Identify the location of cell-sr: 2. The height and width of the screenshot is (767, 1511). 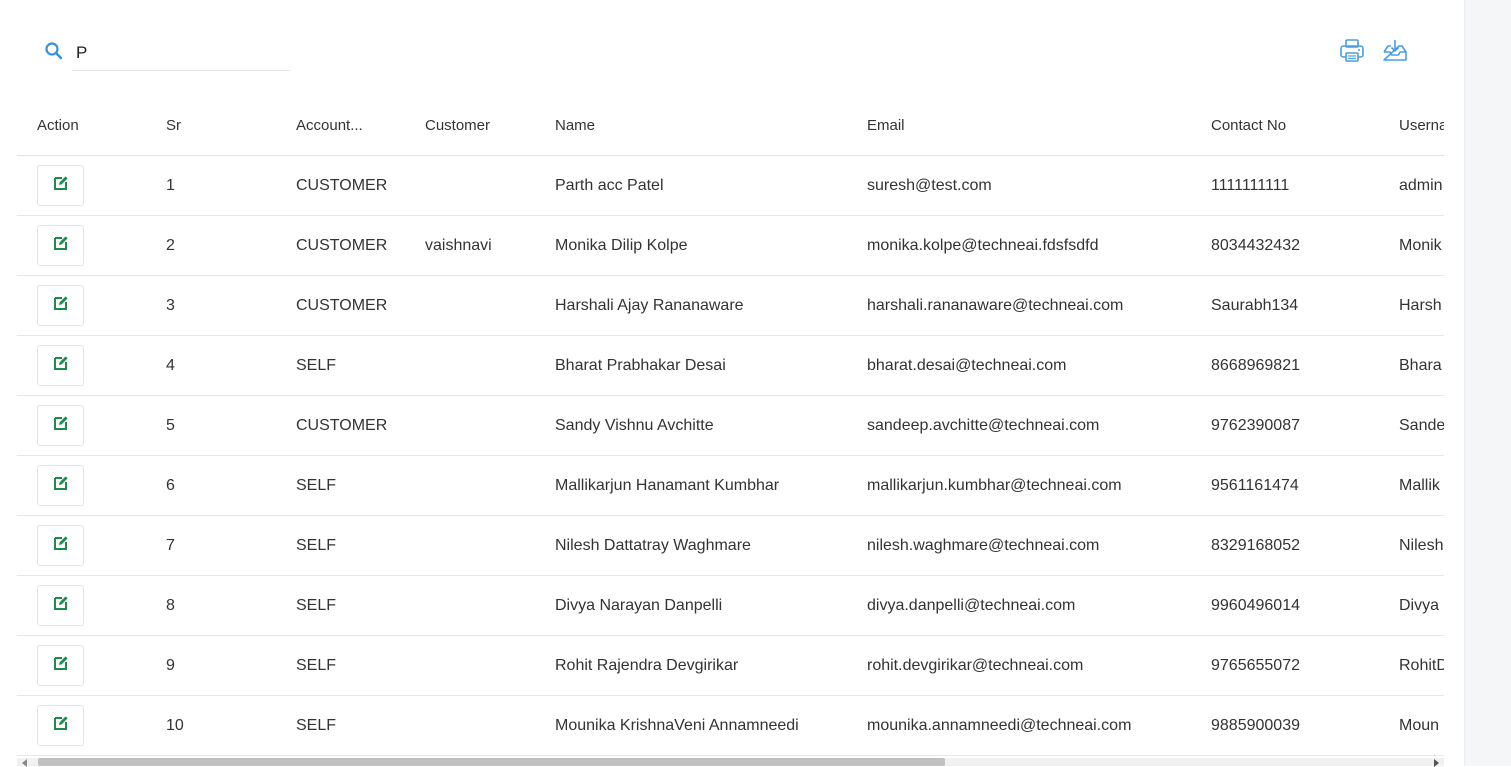
(211, 245).